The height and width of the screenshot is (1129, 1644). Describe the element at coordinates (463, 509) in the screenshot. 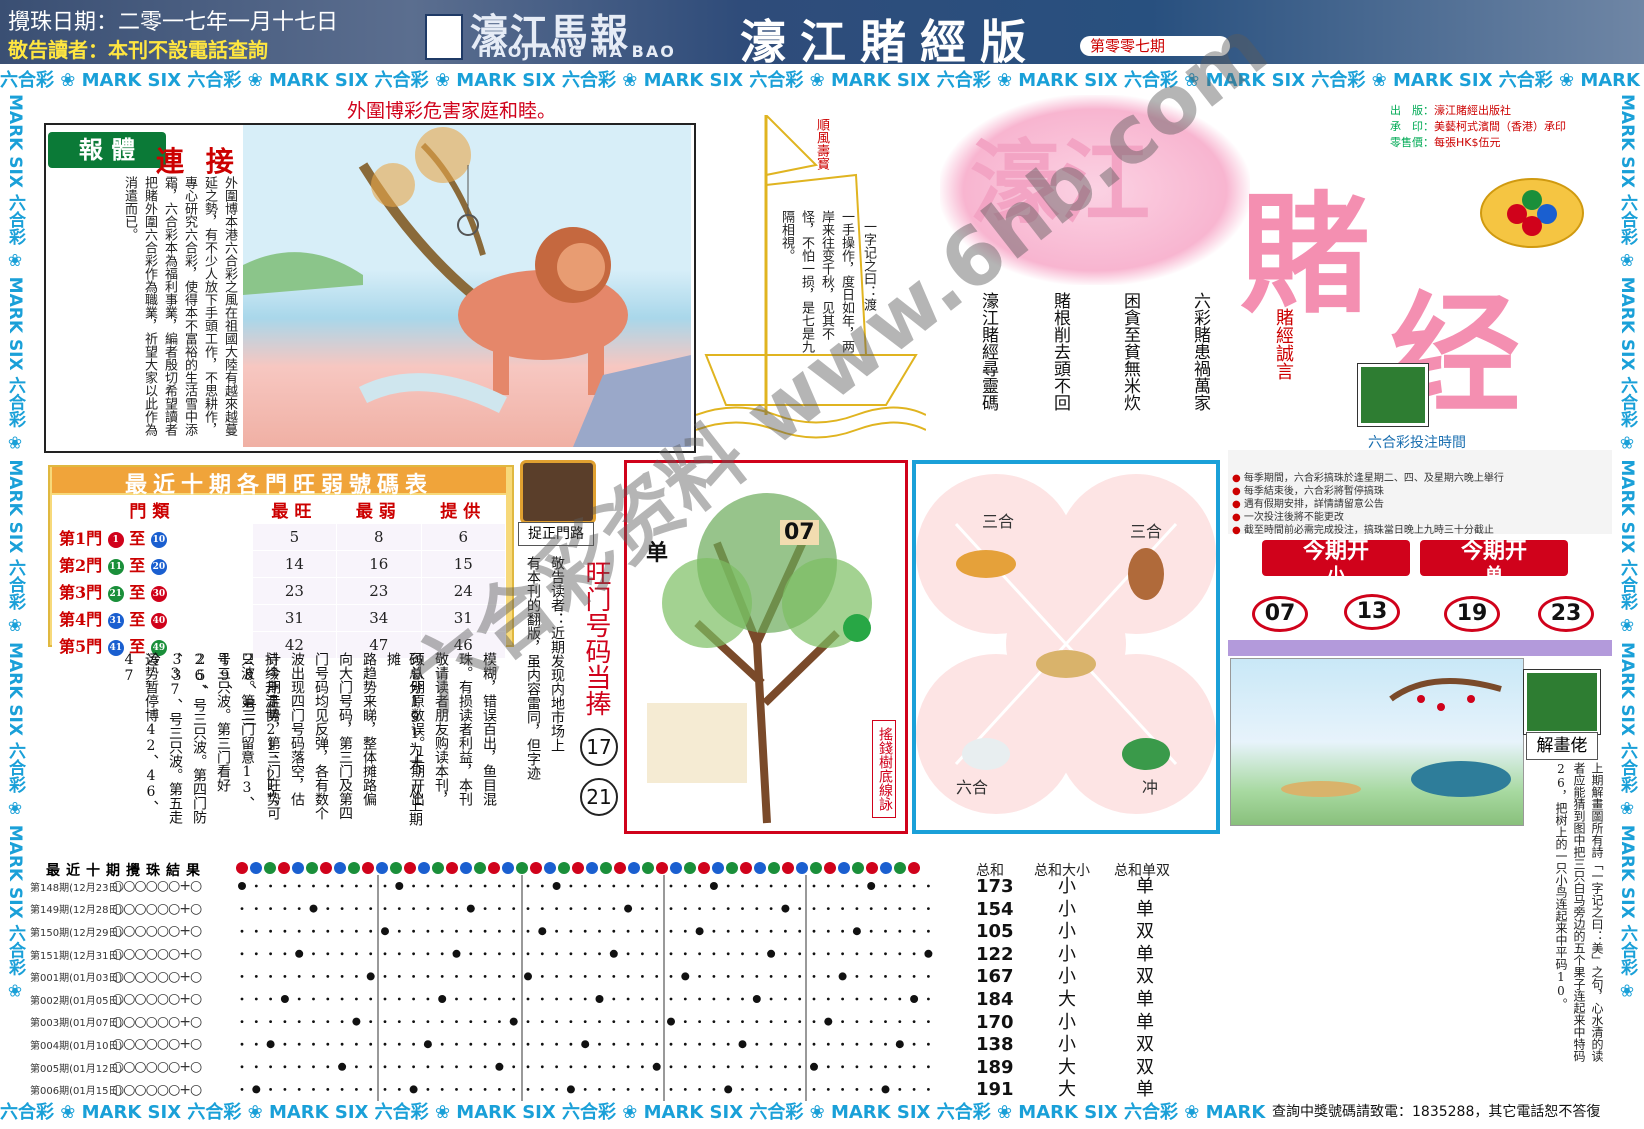

I see `col-give: 提供` at that location.